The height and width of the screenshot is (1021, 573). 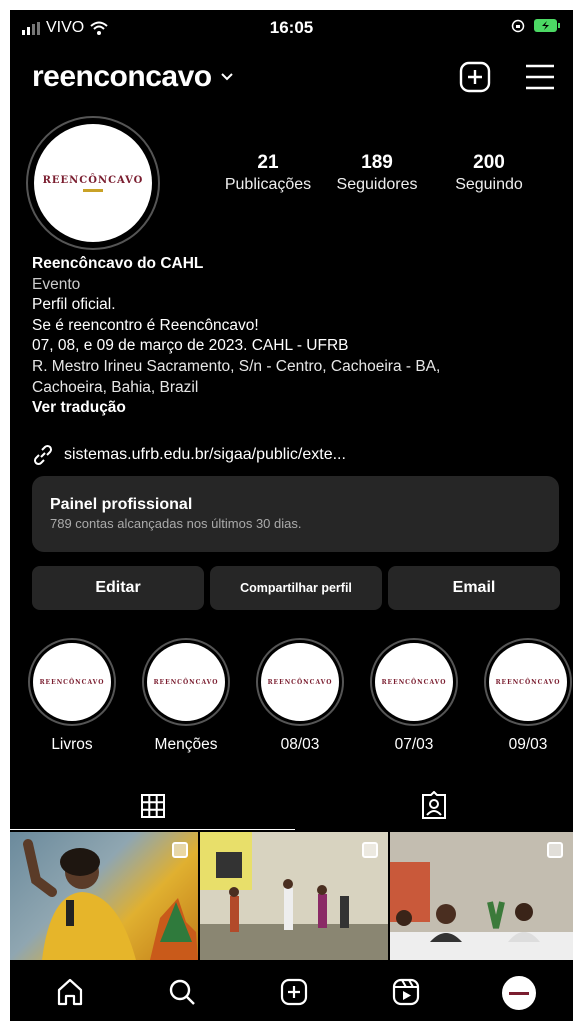 I want to click on stat-posts: 21 Publicações, so click(x=268, y=173).